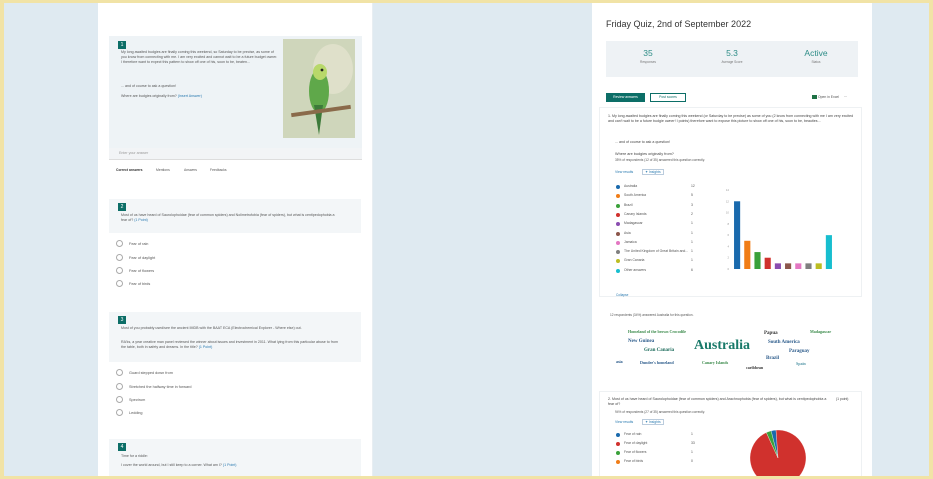  I want to click on stat-label: Average Score, so click(732, 62).